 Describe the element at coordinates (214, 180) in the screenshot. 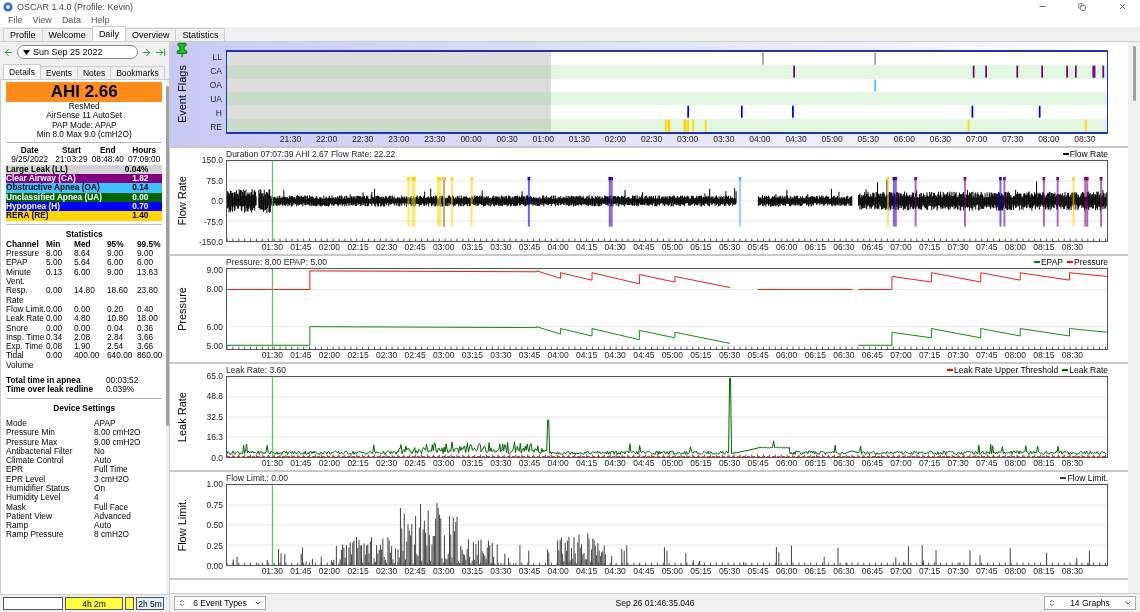

I see `y-axis-label: 75.0` at that location.